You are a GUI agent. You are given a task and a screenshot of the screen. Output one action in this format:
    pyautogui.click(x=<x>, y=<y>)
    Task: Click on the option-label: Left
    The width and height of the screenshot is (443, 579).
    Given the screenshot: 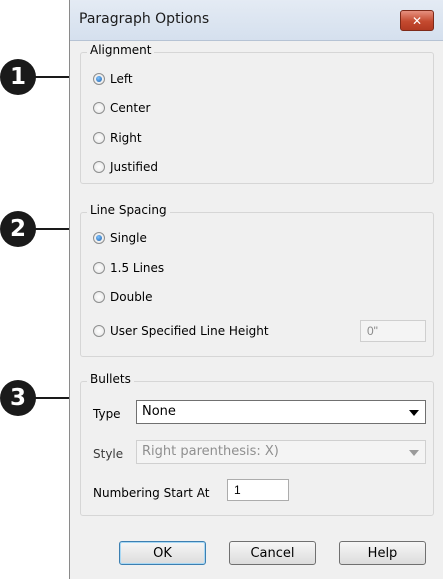 What is the action you would take?
    pyautogui.click(x=121, y=79)
    